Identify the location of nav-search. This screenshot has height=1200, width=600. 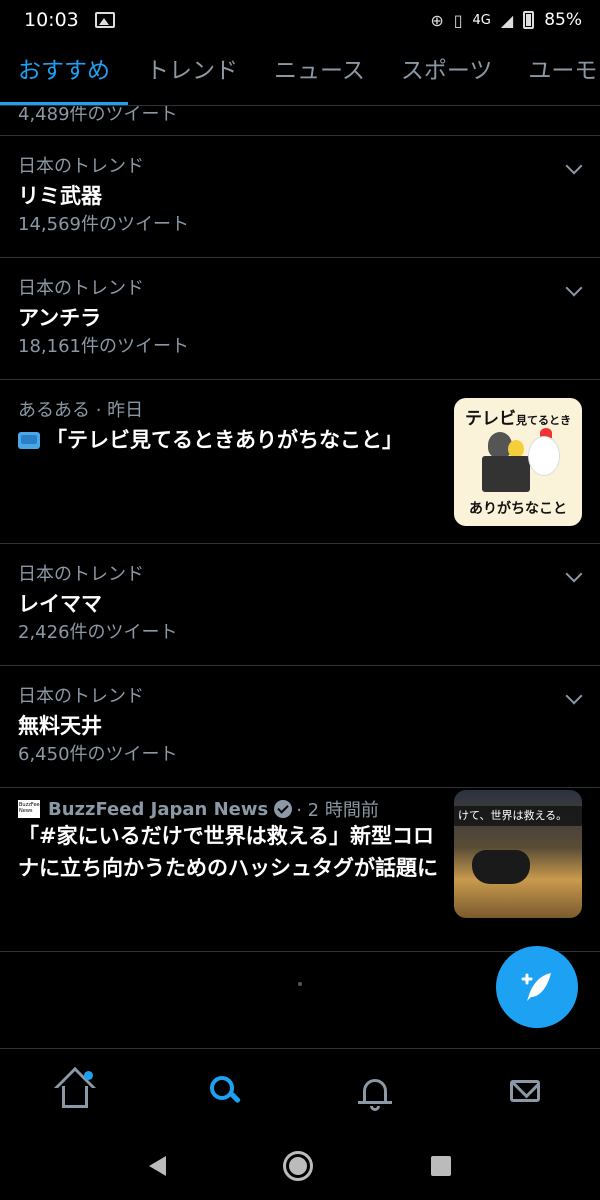
(225, 1091).